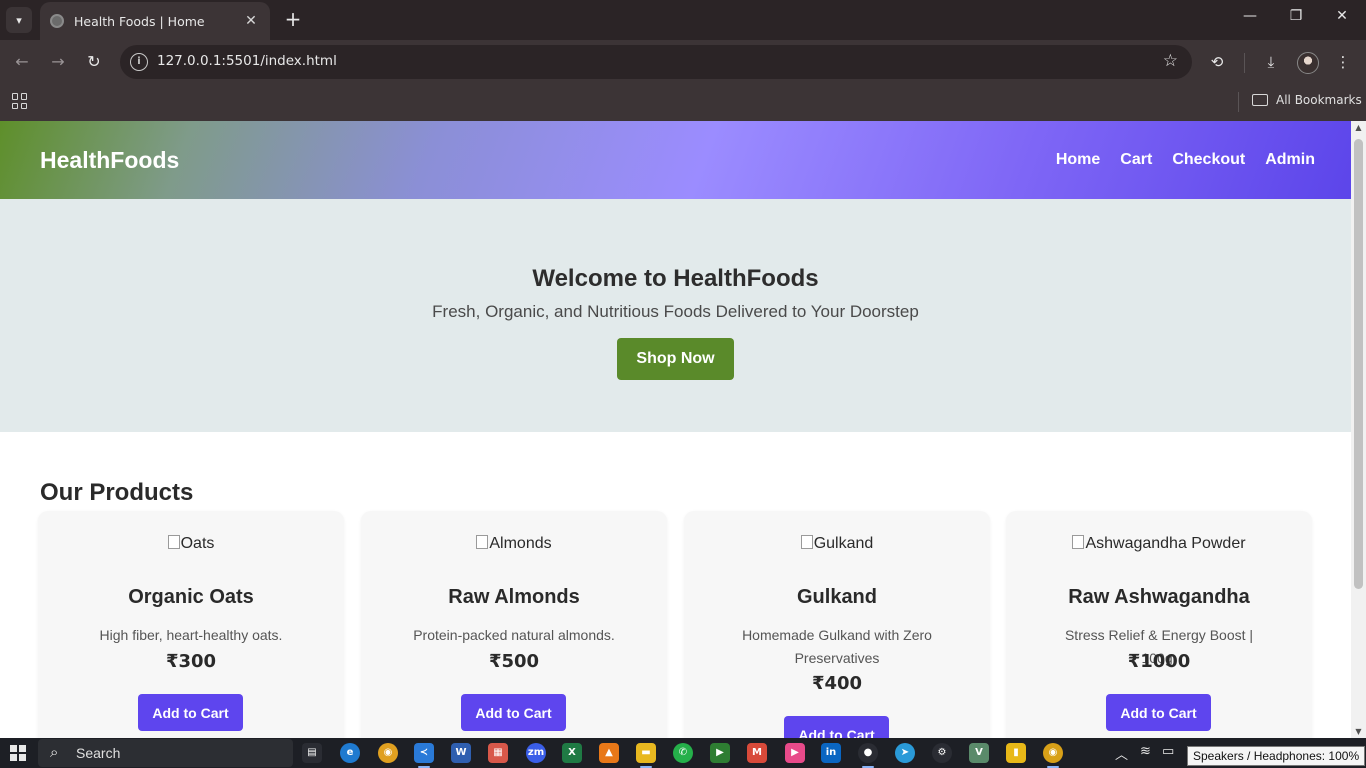  I want to click on site-logo: HealthFoods, so click(109, 160).